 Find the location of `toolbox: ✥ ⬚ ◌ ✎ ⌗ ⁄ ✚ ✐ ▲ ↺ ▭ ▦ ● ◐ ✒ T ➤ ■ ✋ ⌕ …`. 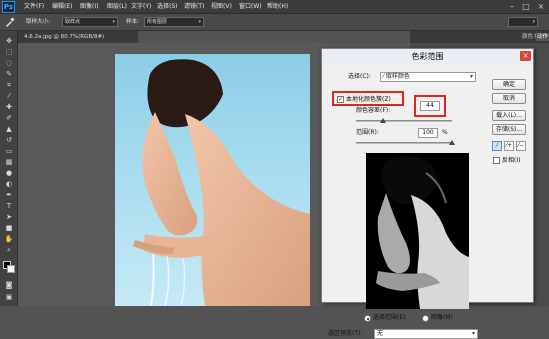

toolbox: ✥ ⬚ ◌ ✎ ⌗ ⁄ ✚ ✐ ▲ ↺ ▭ ▦ ● ◐ ✒ T ➤ ■ ✋ ⌕ … is located at coordinates (9, 168).